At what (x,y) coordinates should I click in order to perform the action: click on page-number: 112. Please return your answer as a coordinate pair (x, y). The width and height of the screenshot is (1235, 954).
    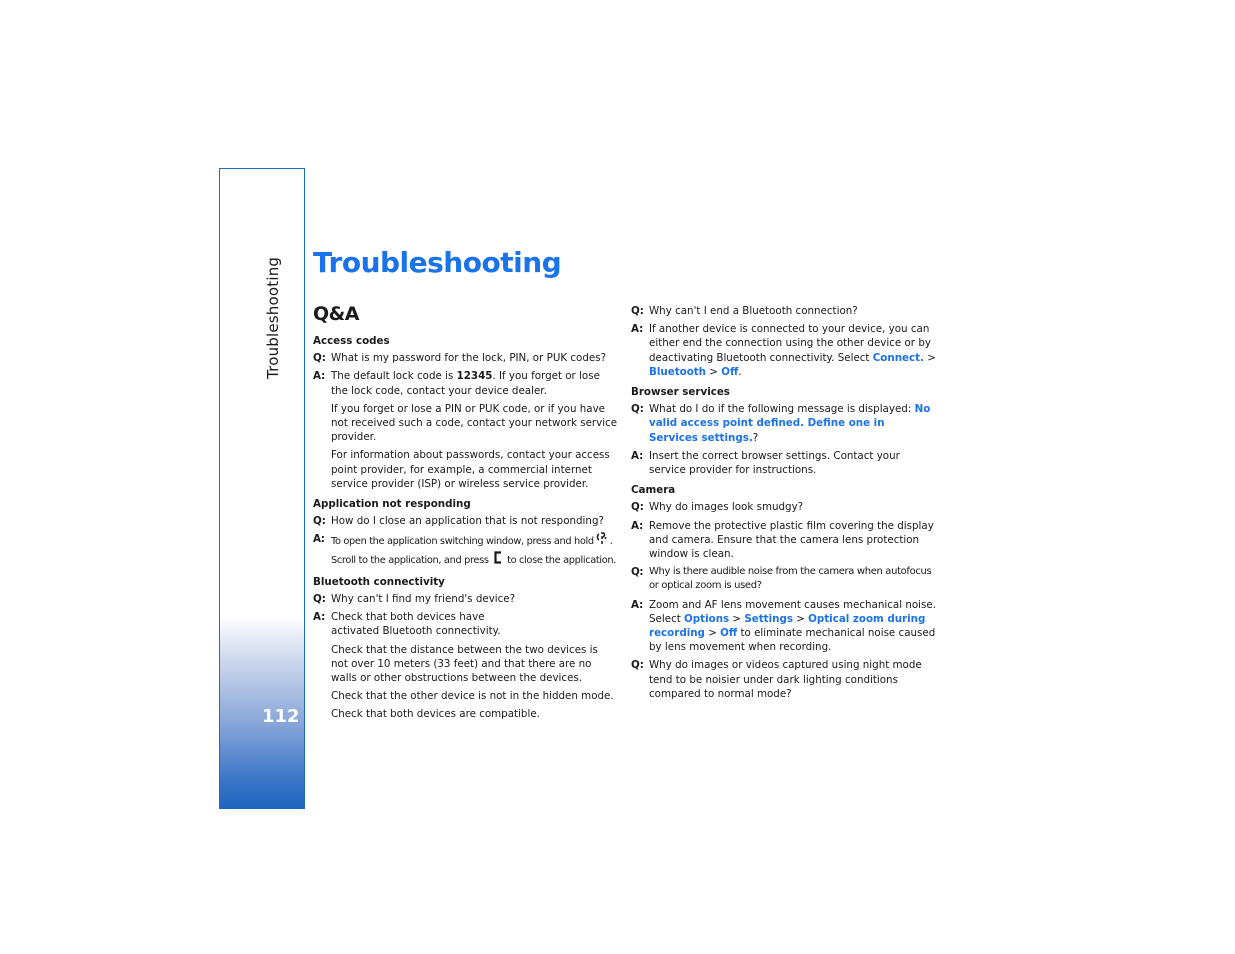
    Looking at the image, I should click on (281, 716).